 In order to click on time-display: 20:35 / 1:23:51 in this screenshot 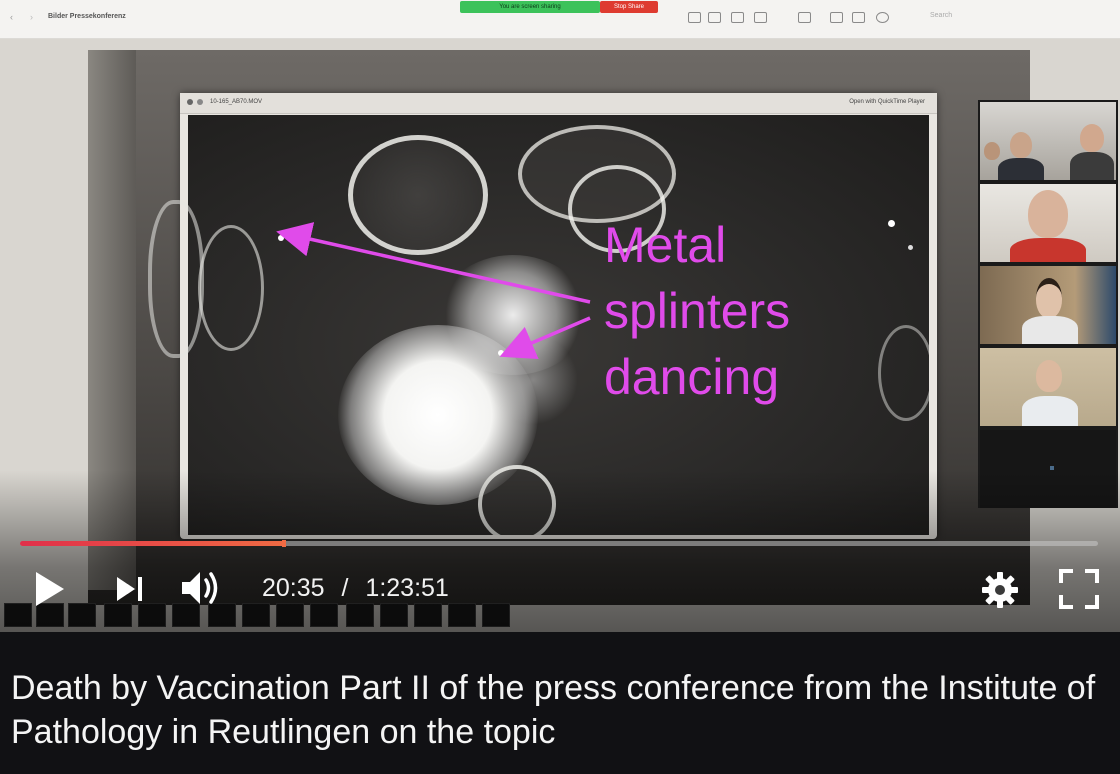, I will do `click(355, 588)`.